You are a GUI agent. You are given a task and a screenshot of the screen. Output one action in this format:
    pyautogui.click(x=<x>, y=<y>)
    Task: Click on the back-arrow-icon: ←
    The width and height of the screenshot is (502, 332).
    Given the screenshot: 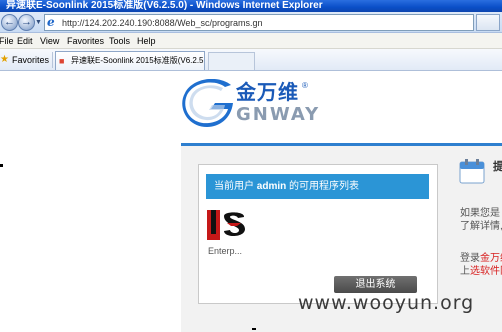 What is the action you would take?
    pyautogui.click(x=9, y=22)
    